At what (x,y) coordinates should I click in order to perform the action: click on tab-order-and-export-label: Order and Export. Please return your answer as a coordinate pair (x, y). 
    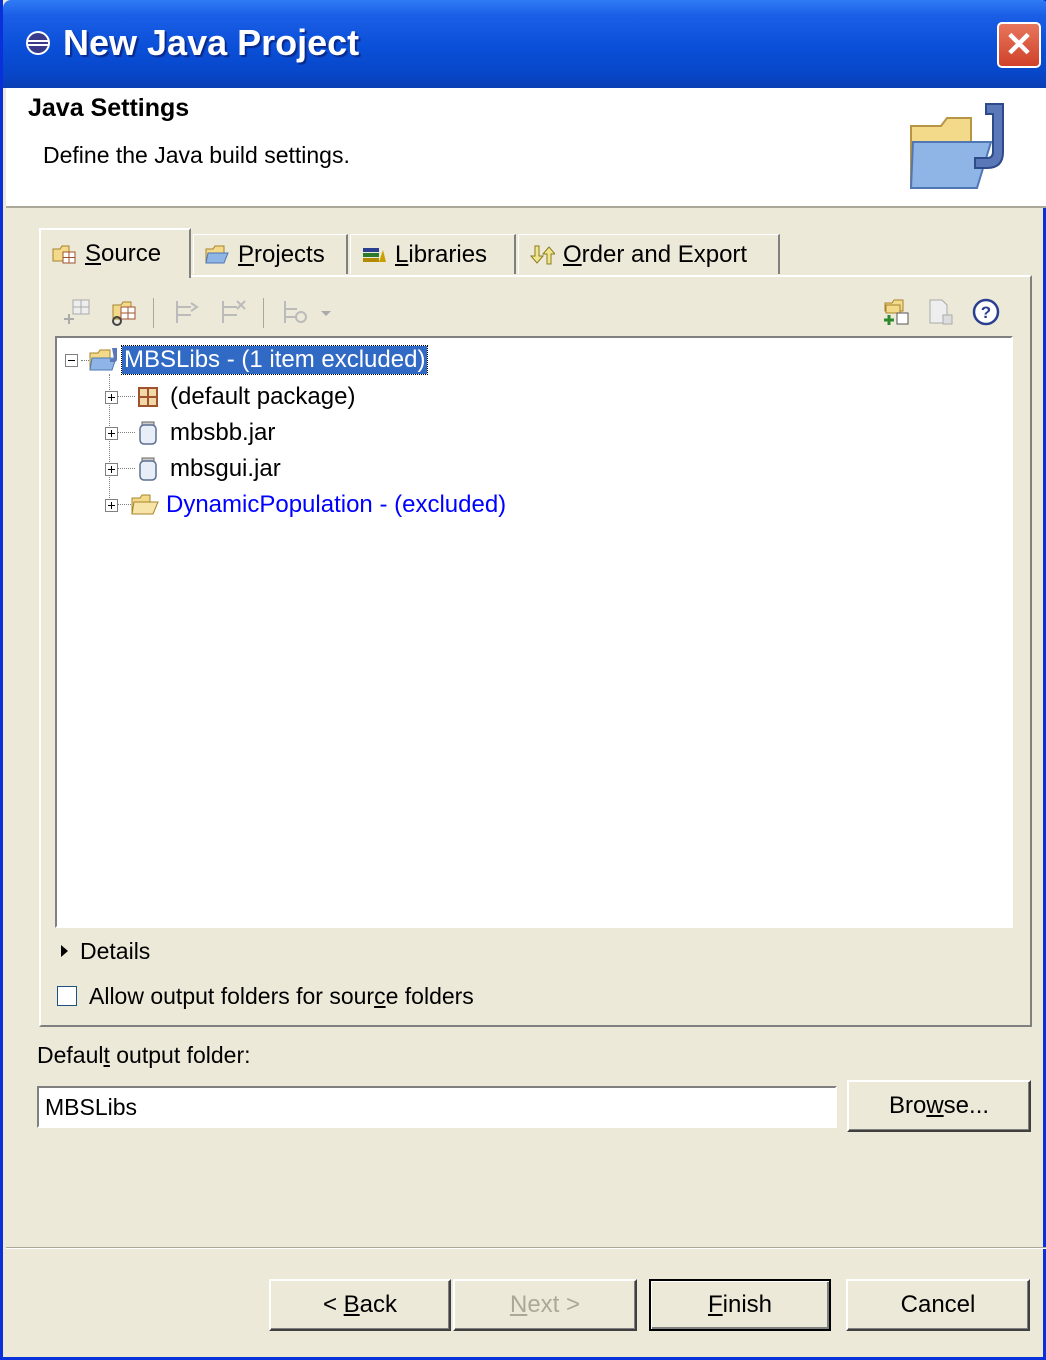
    Looking at the image, I should click on (655, 254).